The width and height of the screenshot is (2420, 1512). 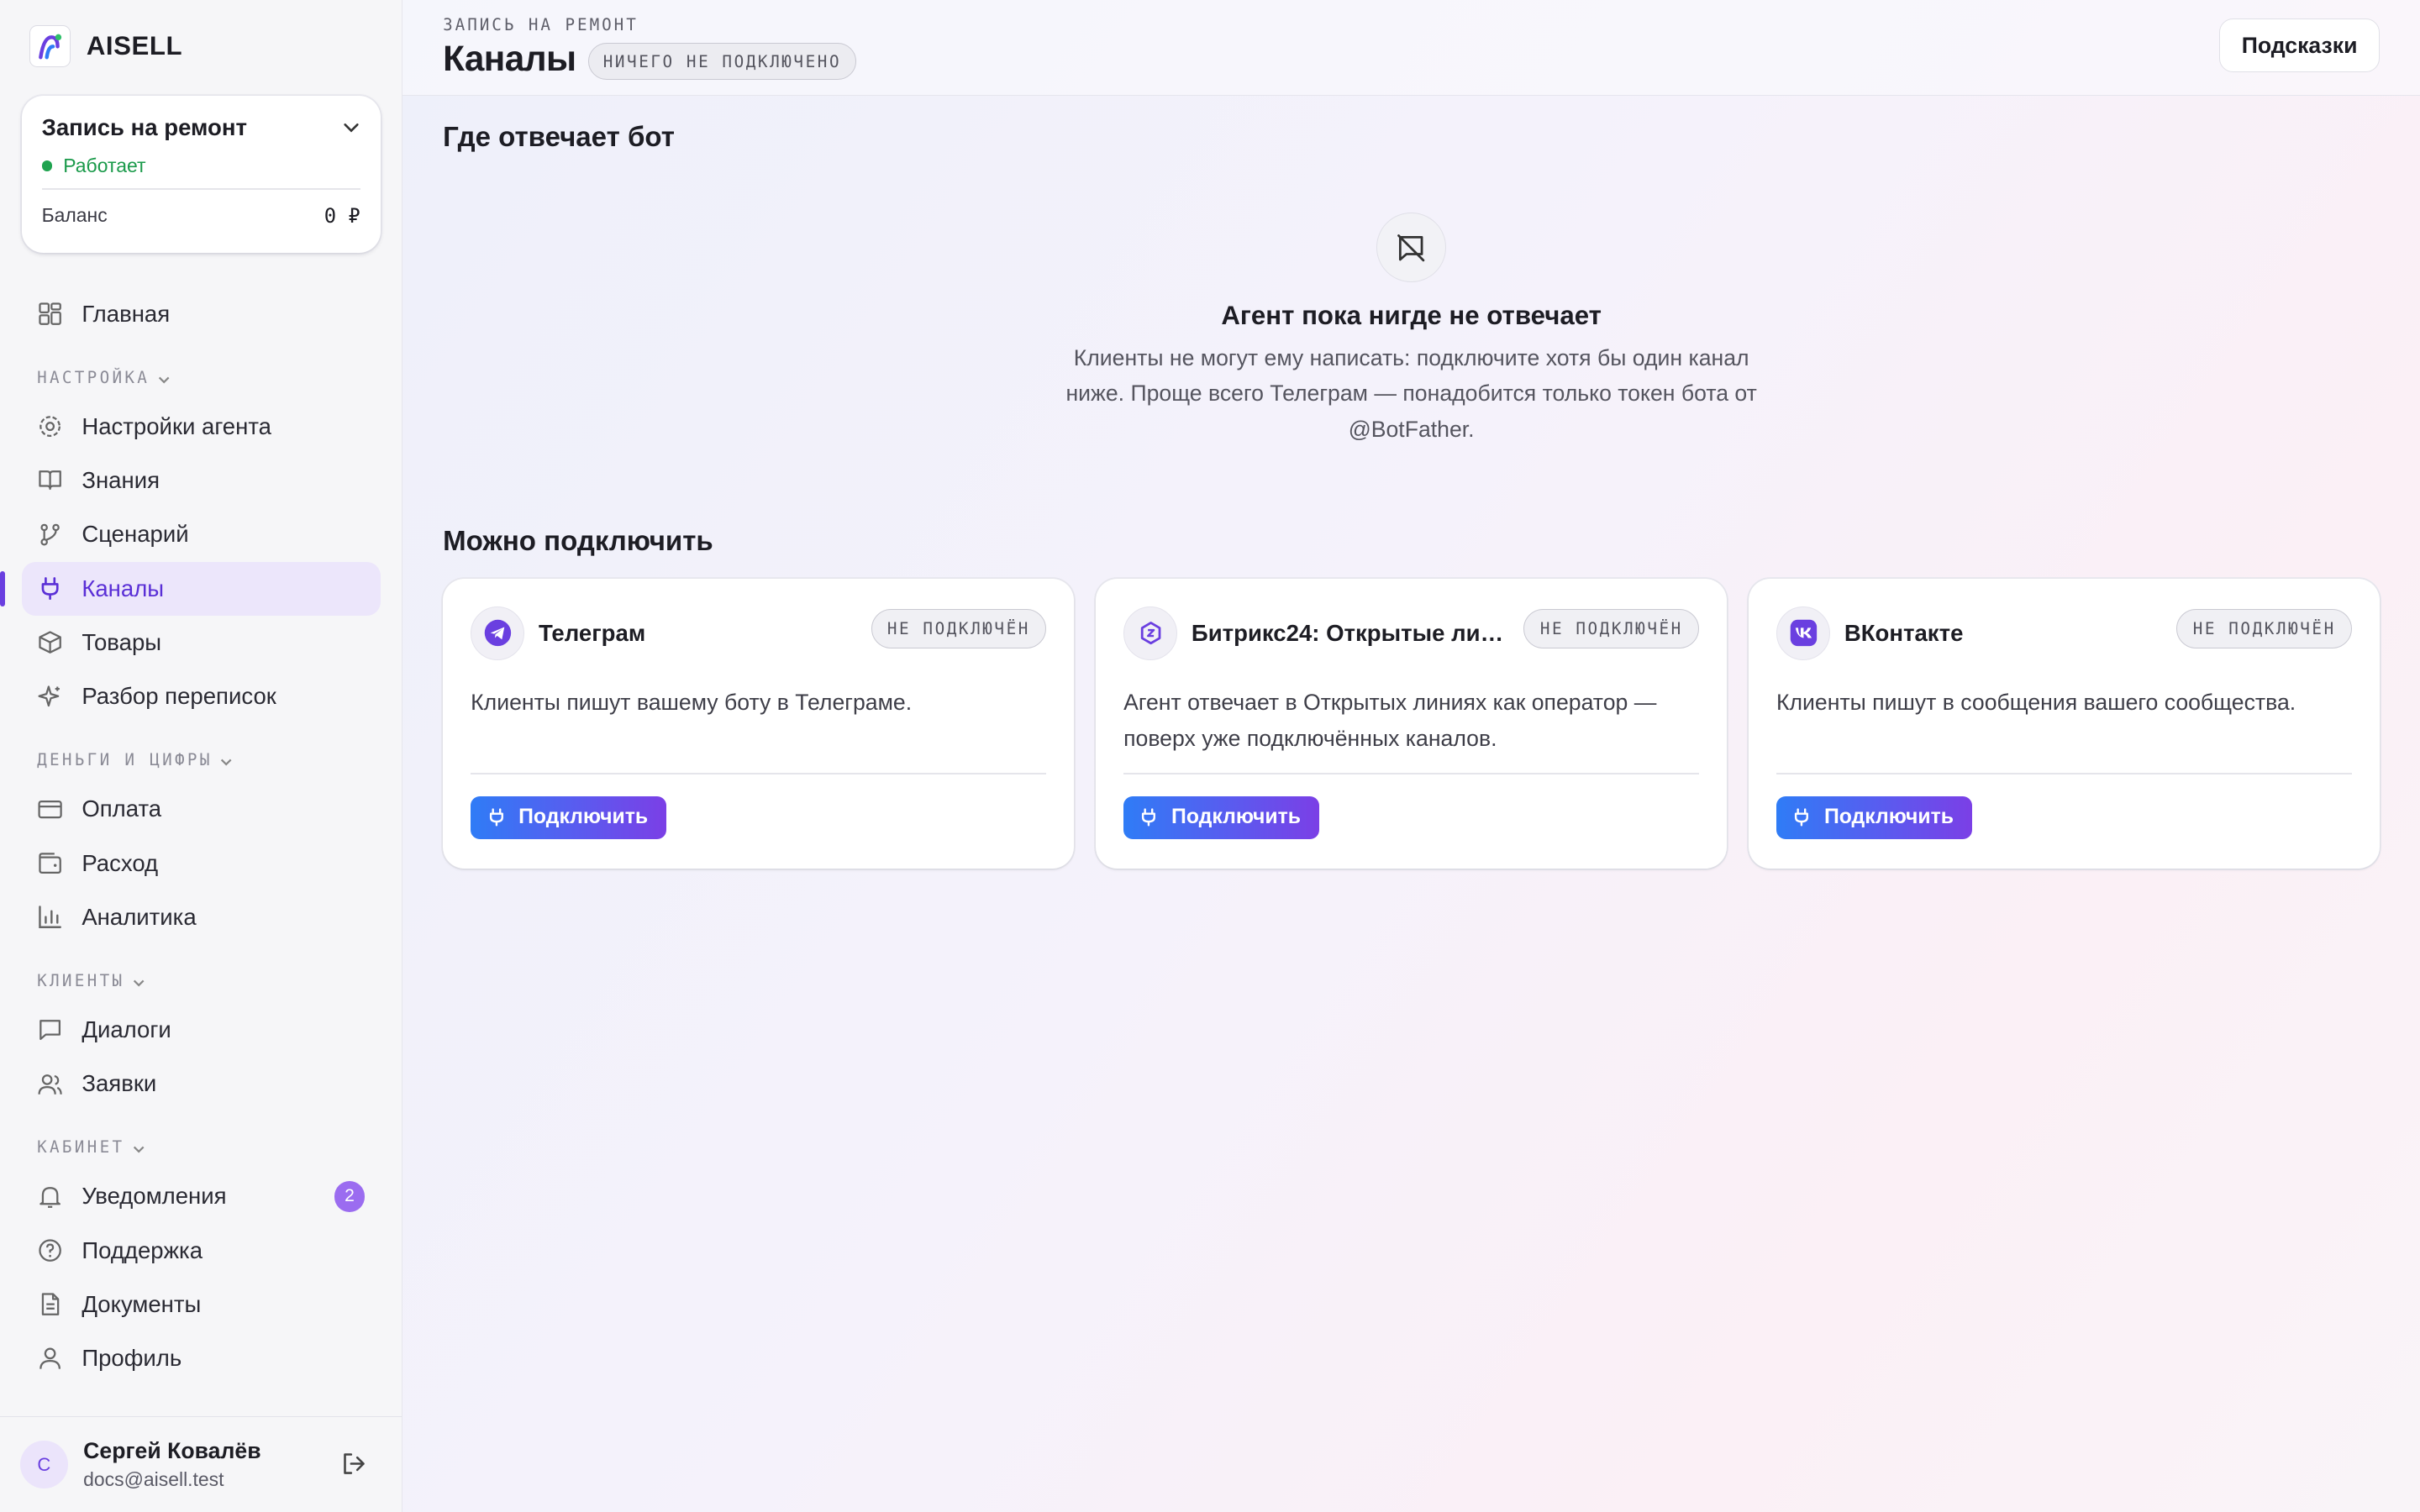 What do you see at coordinates (1351, 632) in the screenshot?
I see `channel-name: Битрикс24: Открытые линии` at bounding box center [1351, 632].